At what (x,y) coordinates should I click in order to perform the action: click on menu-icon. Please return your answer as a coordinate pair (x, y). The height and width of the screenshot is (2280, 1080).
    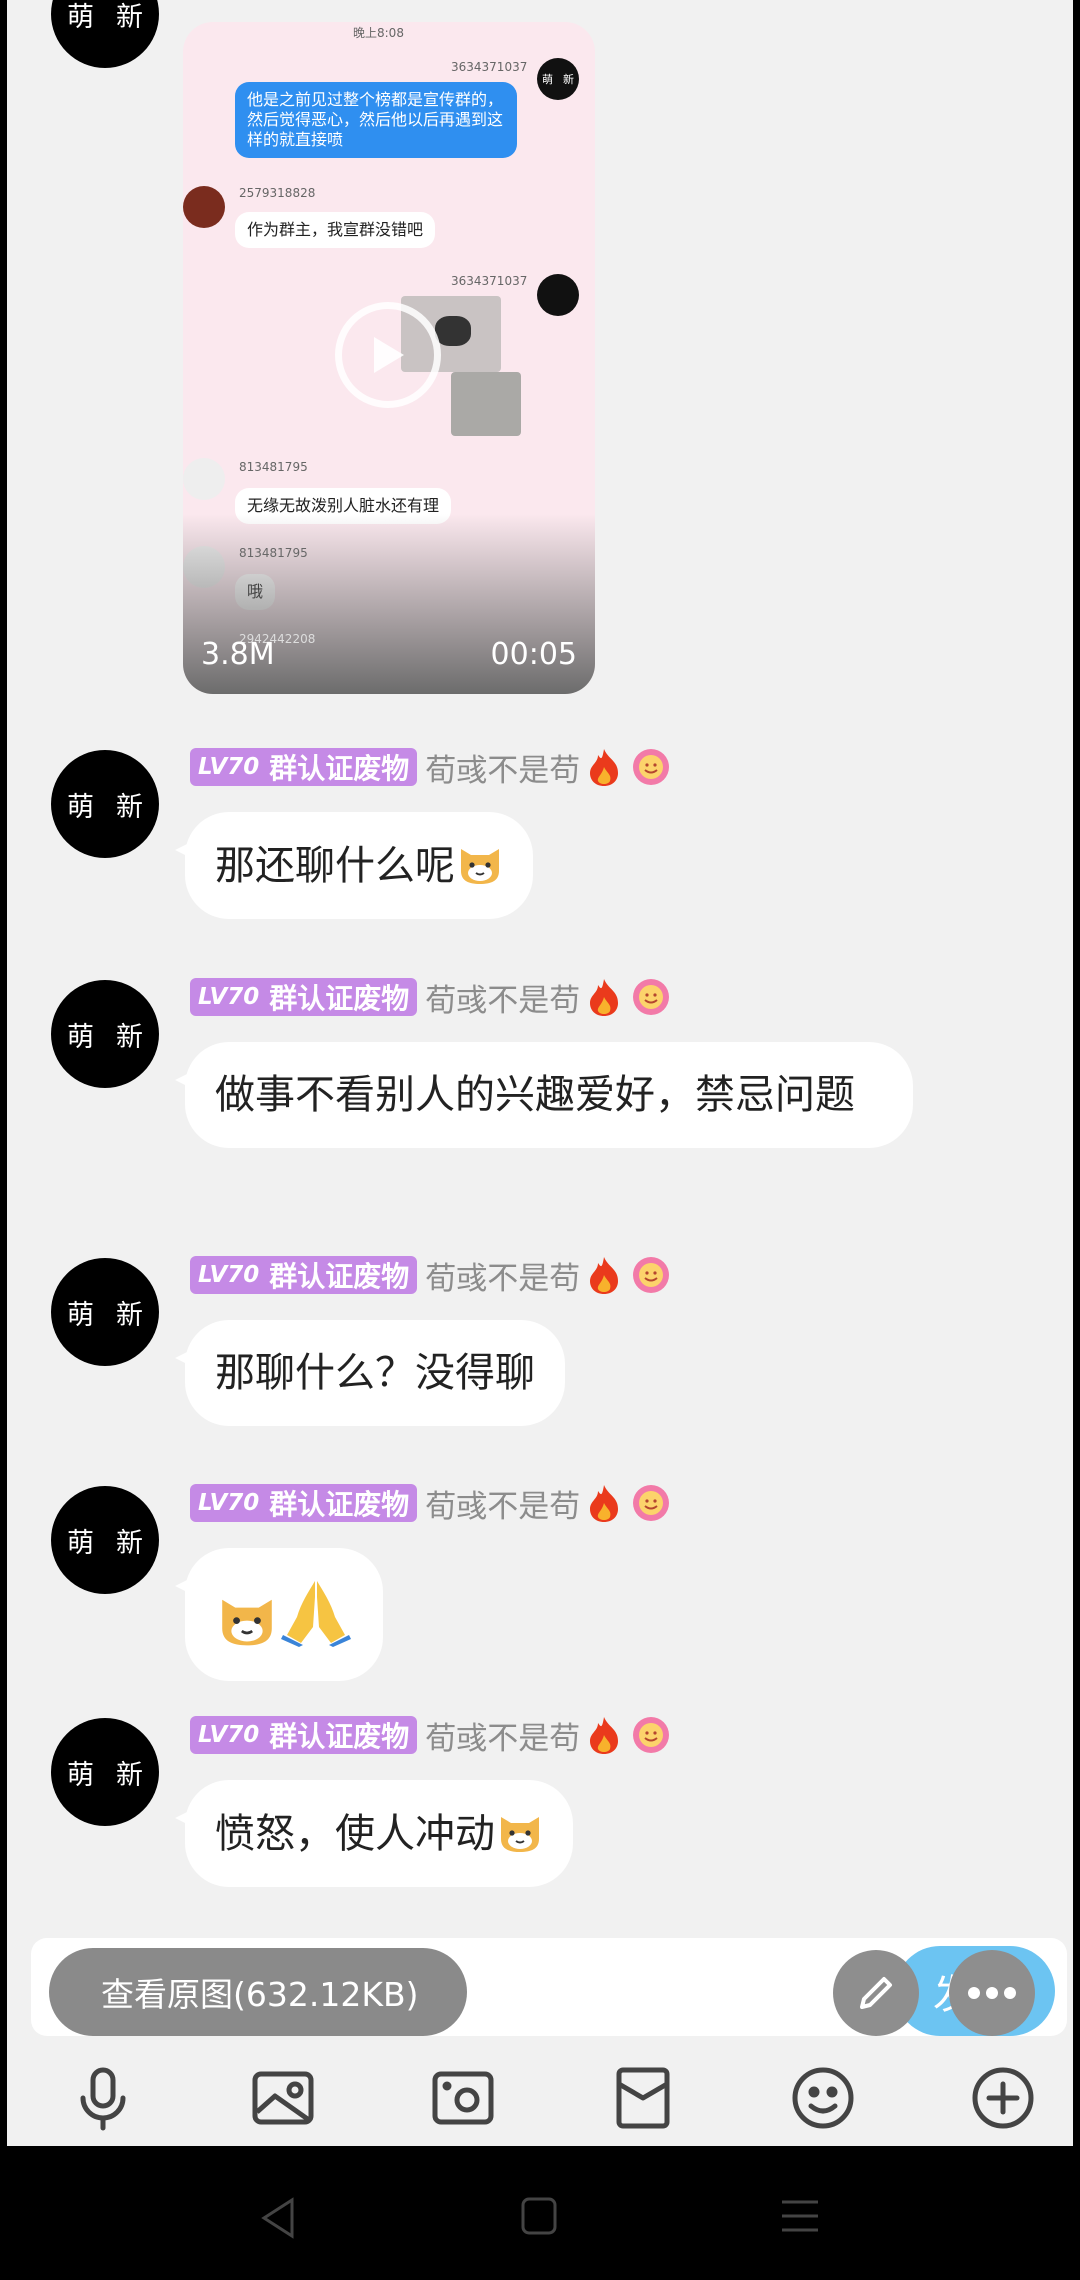
    Looking at the image, I should click on (800, 2218).